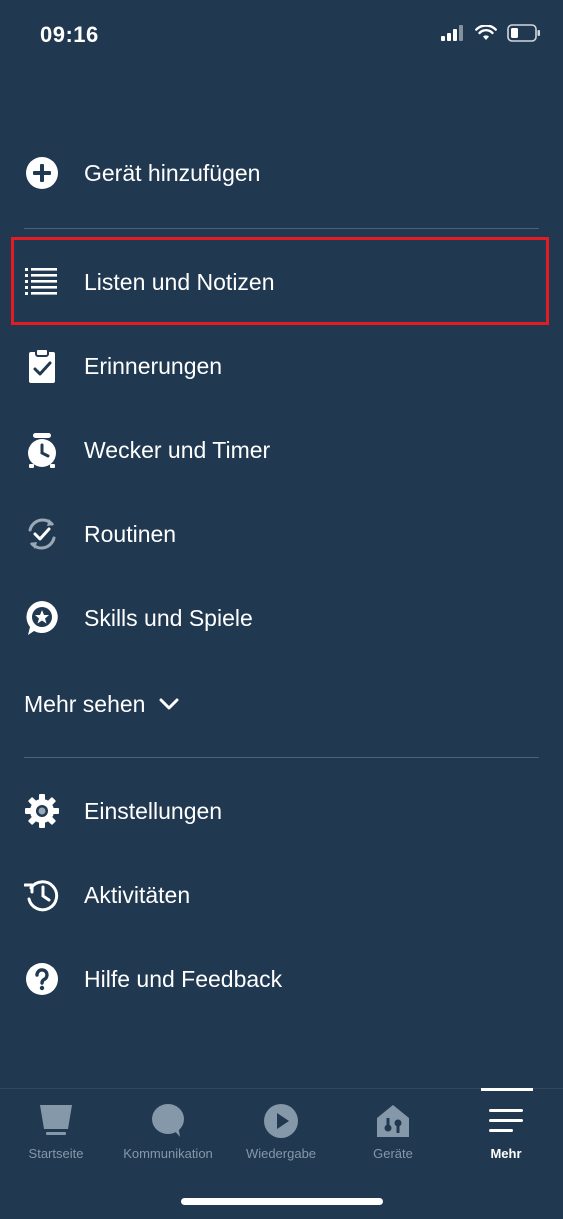  What do you see at coordinates (282, 1201) in the screenshot?
I see `home-indicator` at bounding box center [282, 1201].